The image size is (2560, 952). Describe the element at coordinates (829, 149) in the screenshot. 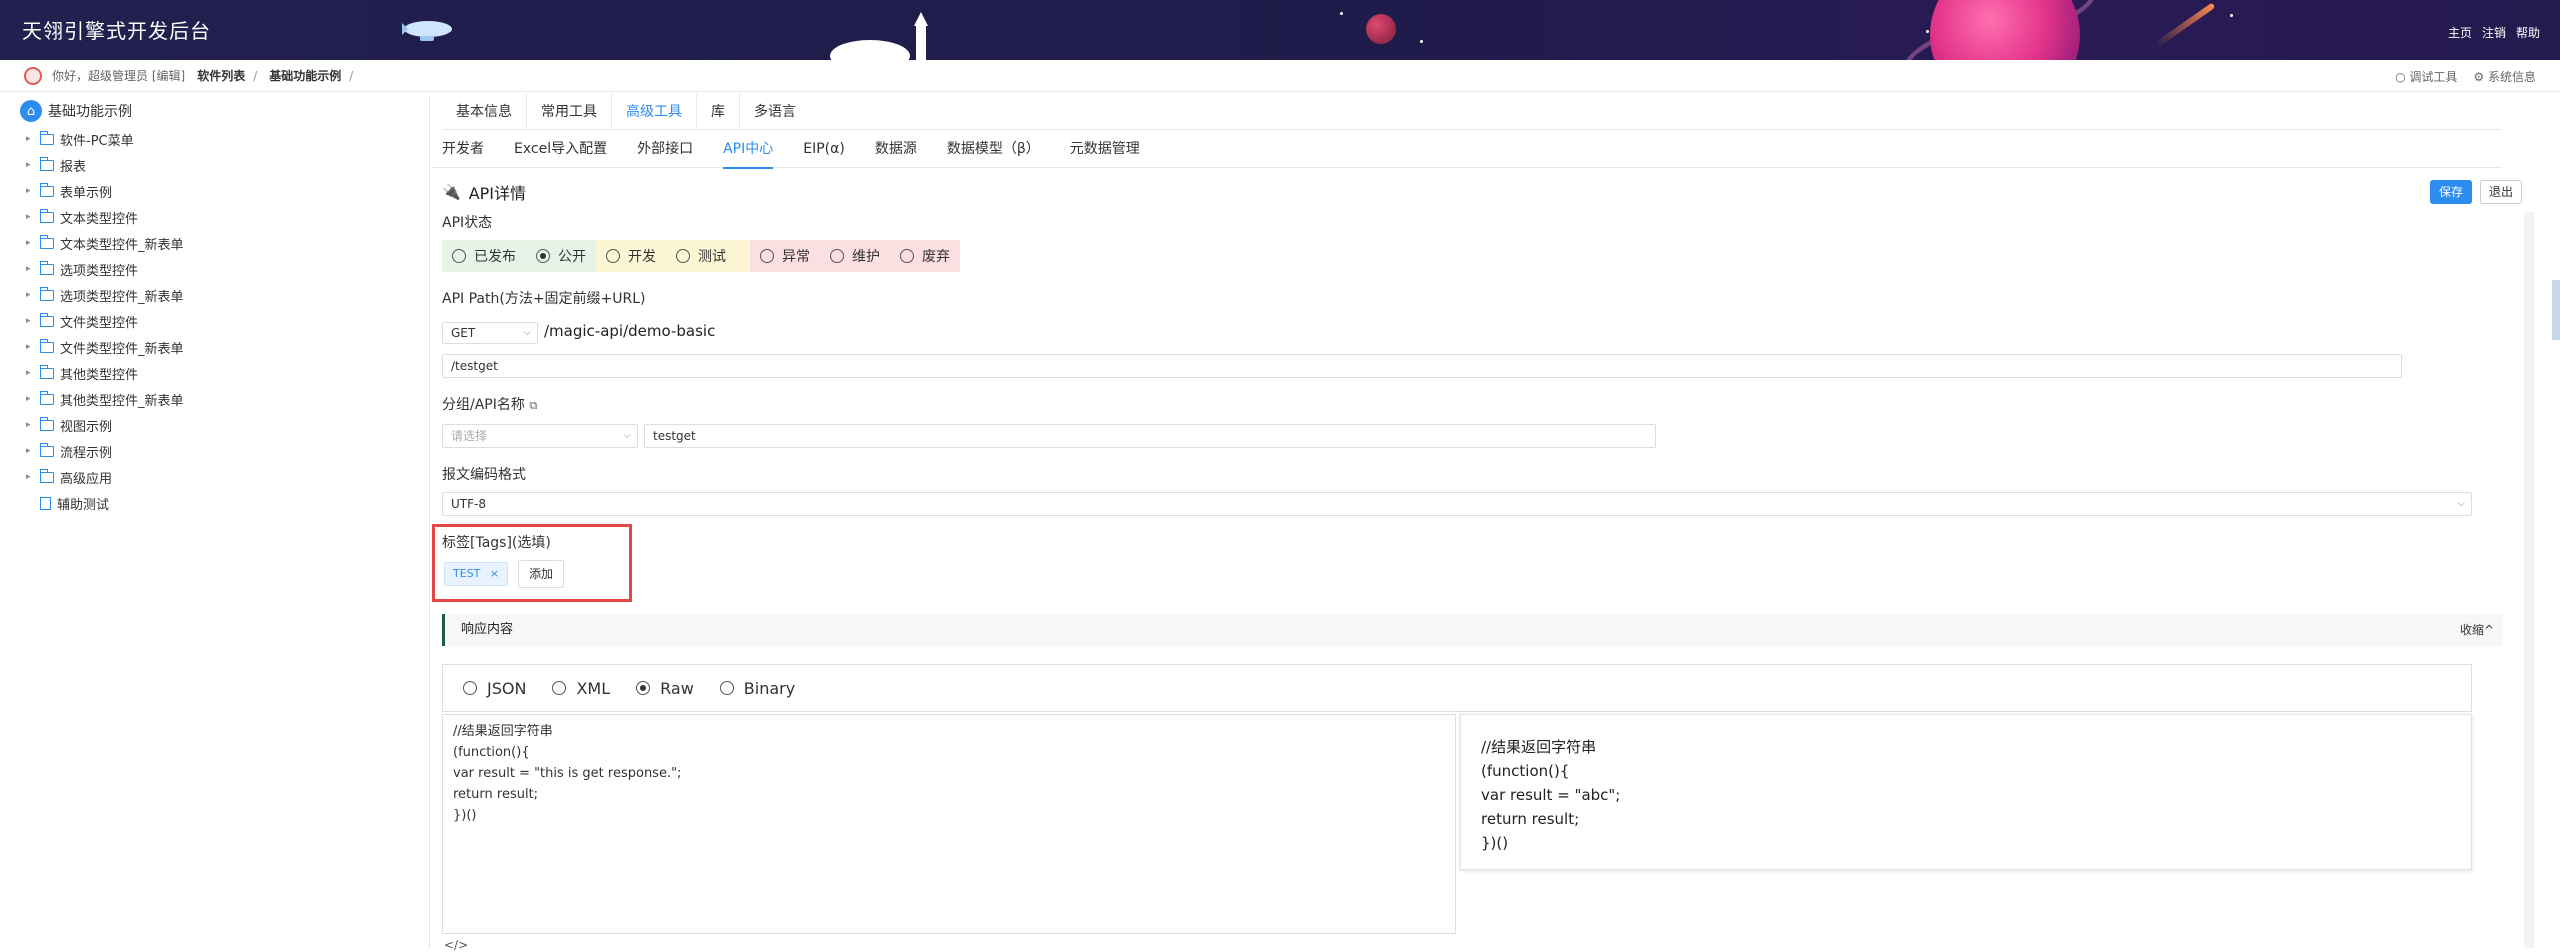

I see `tab-eip: EIP(α)` at that location.